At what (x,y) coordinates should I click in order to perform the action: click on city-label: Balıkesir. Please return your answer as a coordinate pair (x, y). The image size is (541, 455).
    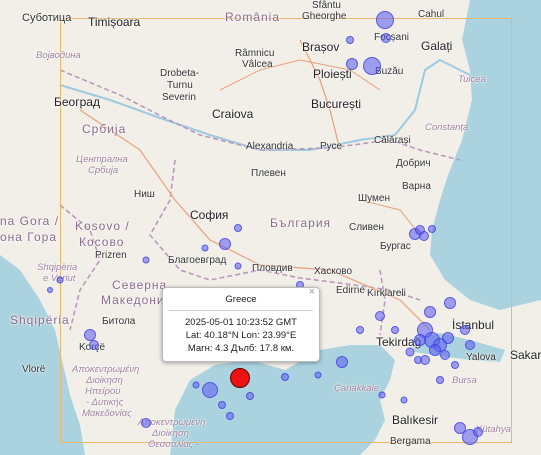
    Looking at the image, I should click on (415, 420).